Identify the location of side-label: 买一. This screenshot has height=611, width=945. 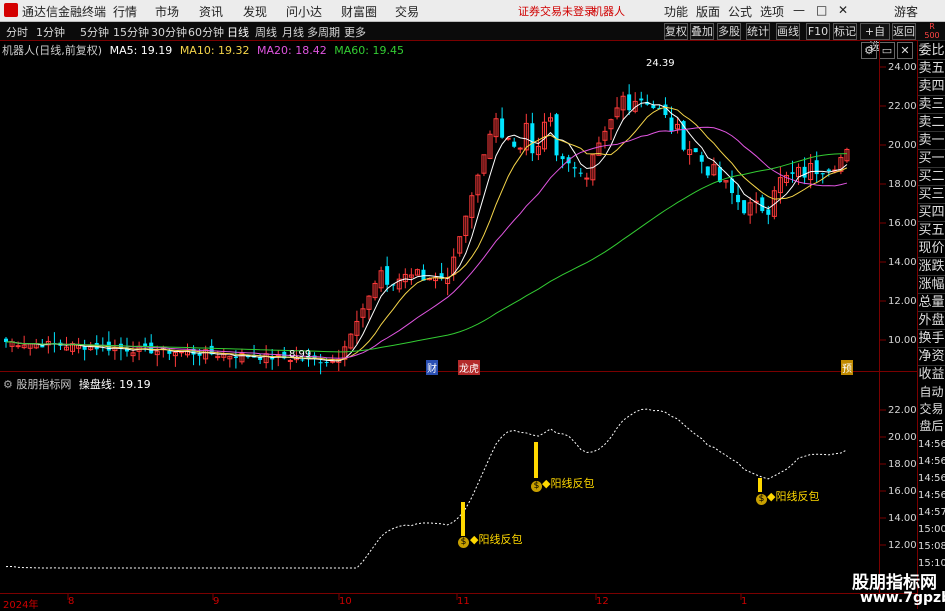
(931, 159).